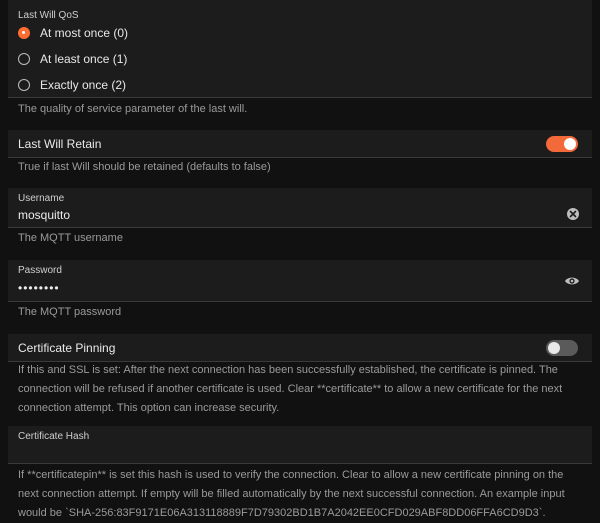  I want to click on cert-hash-field: Certificate Hash, so click(300, 445).